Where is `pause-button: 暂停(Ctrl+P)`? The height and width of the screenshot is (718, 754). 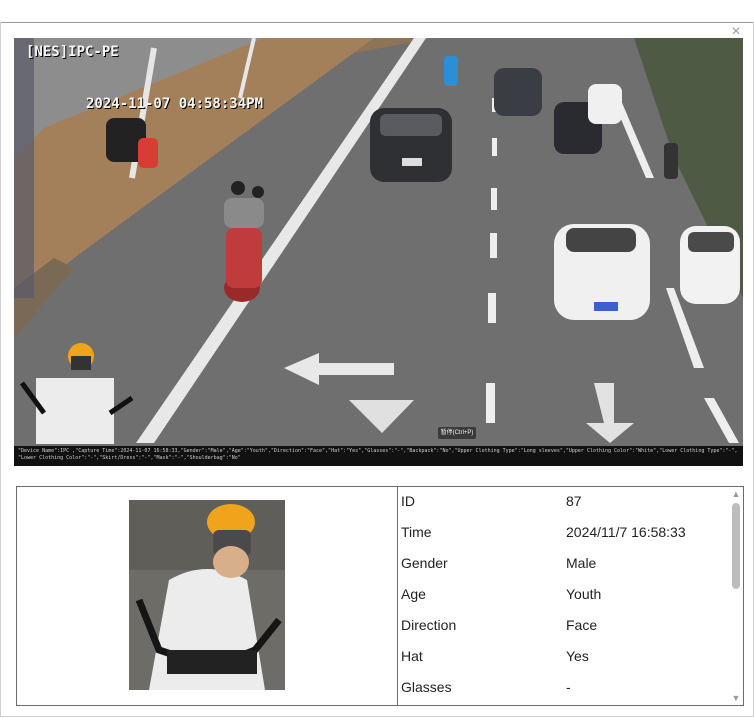
pause-button: 暂停(Ctrl+P) is located at coordinates (457, 433).